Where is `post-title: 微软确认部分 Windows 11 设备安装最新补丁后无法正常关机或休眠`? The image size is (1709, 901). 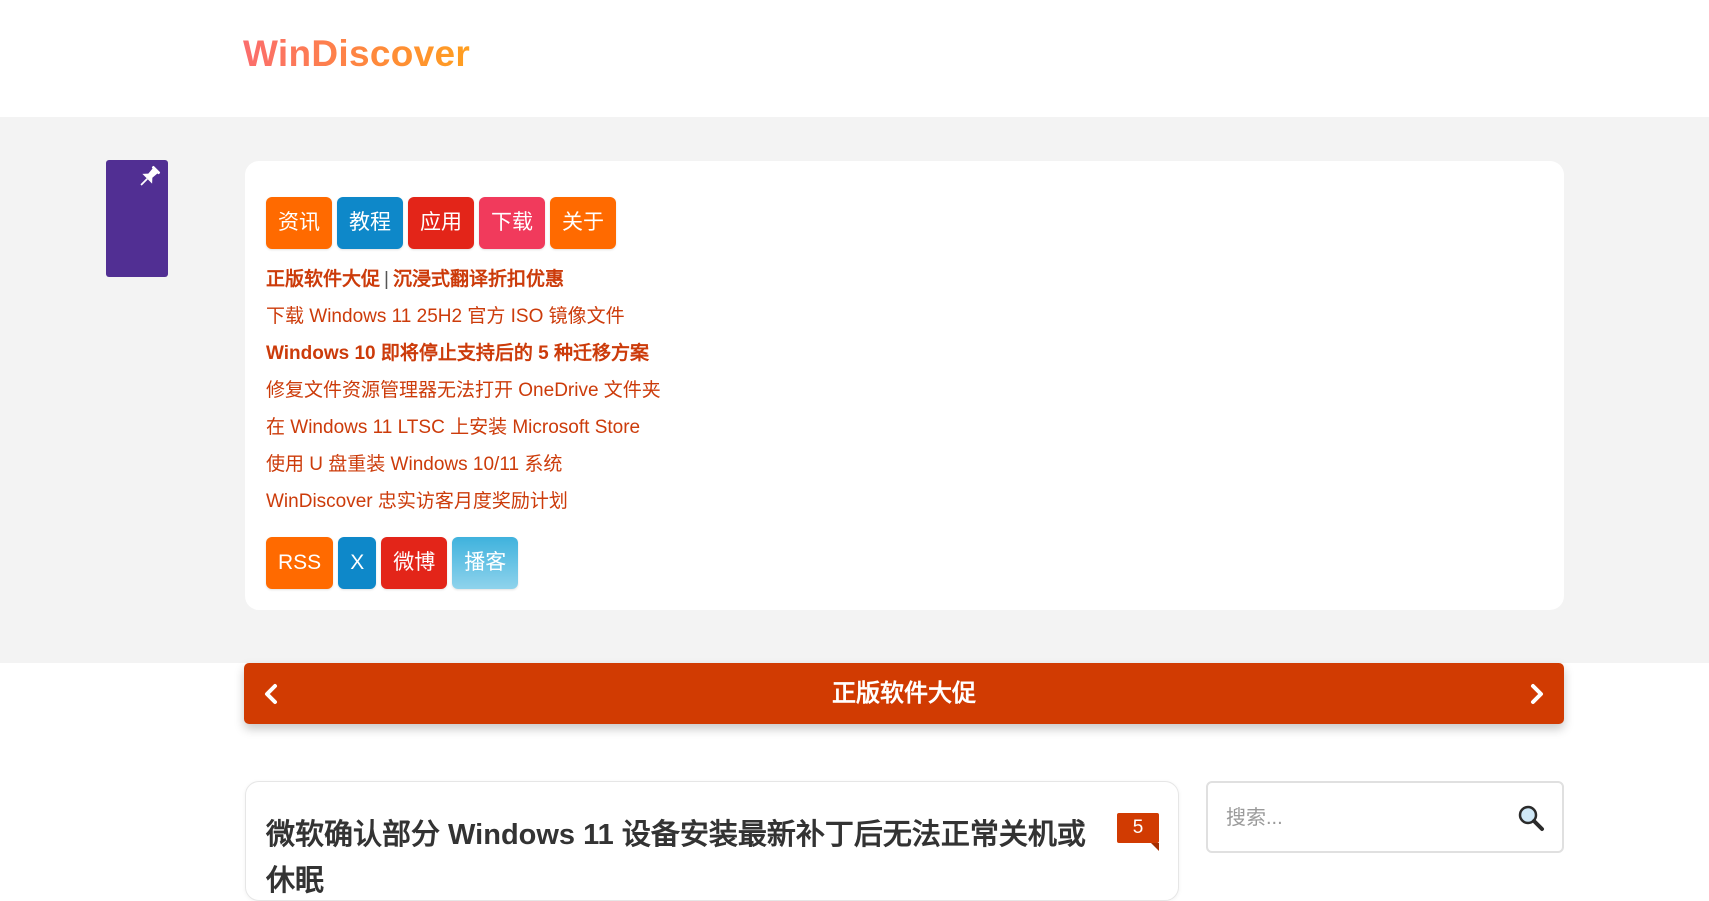 post-title: 微软确认部分 Windows 11 设备安装最新补丁后无法正常关机或休眠 is located at coordinates (686, 856).